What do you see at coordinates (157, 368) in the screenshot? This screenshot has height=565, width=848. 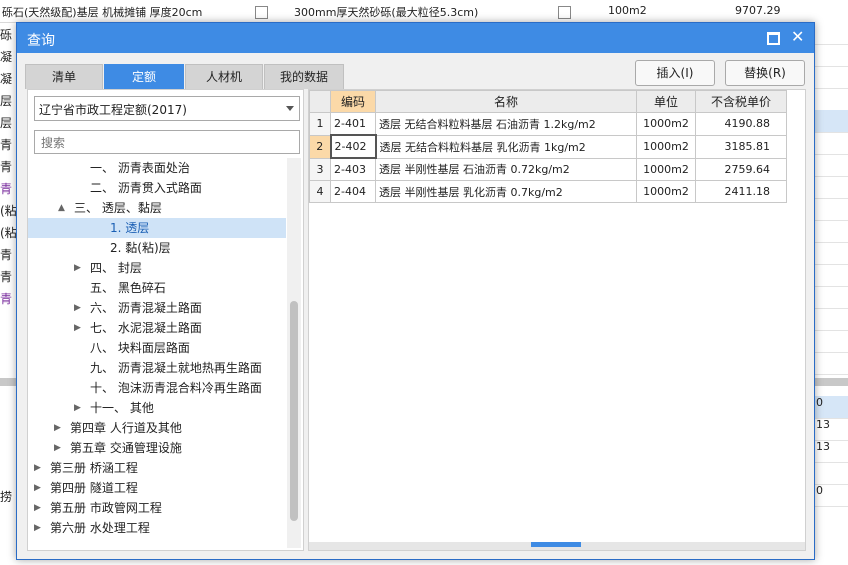 I see `tree-node: 九、 沥青混凝土就地热再生路面` at bounding box center [157, 368].